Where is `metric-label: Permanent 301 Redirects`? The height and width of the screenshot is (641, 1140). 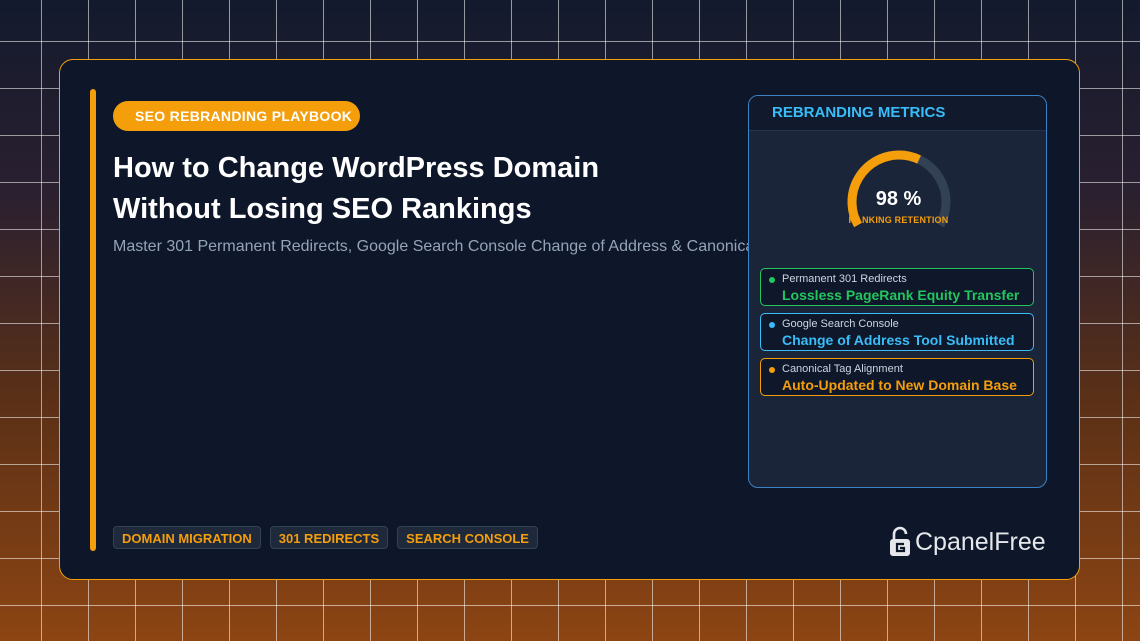 metric-label: Permanent 301 Redirects is located at coordinates (844, 279).